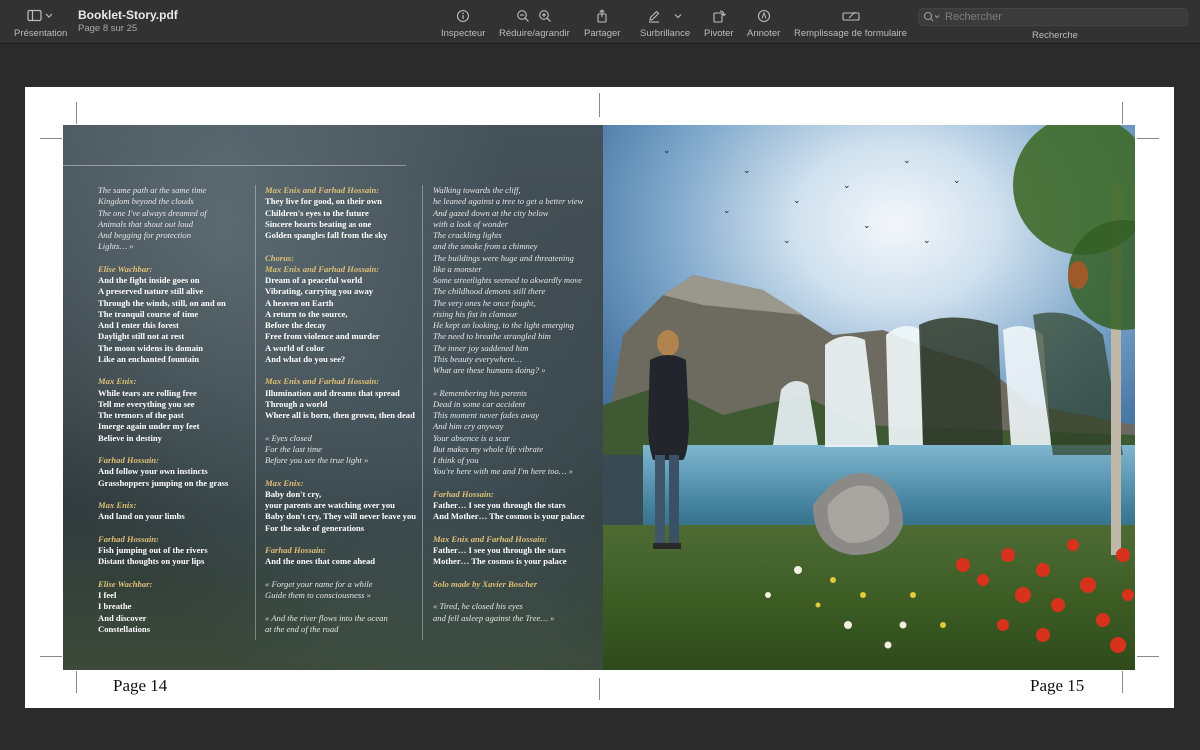 This screenshot has width=1200, height=750. I want to click on zoom-in-icon, so click(545, 16).